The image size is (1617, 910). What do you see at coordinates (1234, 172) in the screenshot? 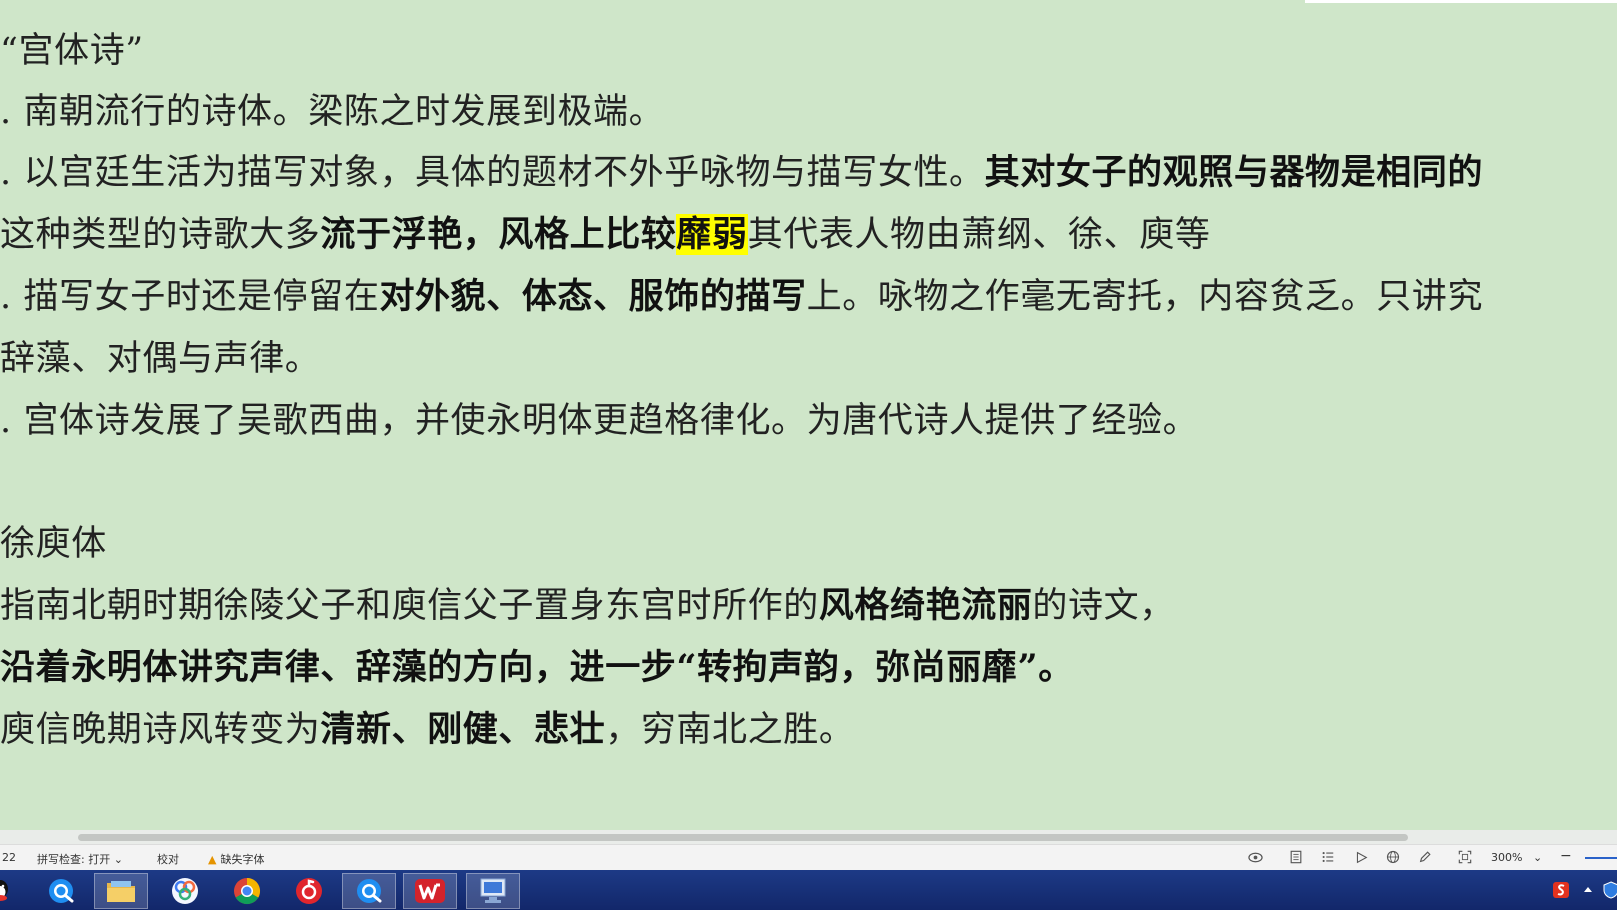
I see `bold-text: 其对女子的观照与器物是相同的` at bounding box center [1234, 172].